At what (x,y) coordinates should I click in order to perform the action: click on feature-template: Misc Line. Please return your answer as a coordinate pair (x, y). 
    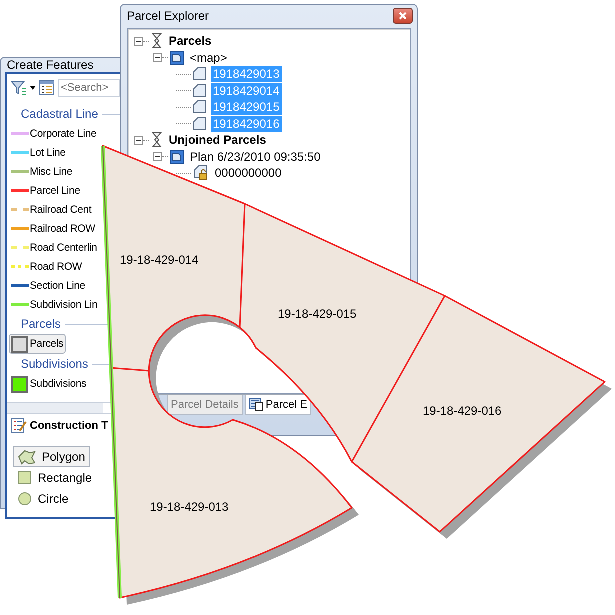
    Looking at the image, I should click on (42, 171).